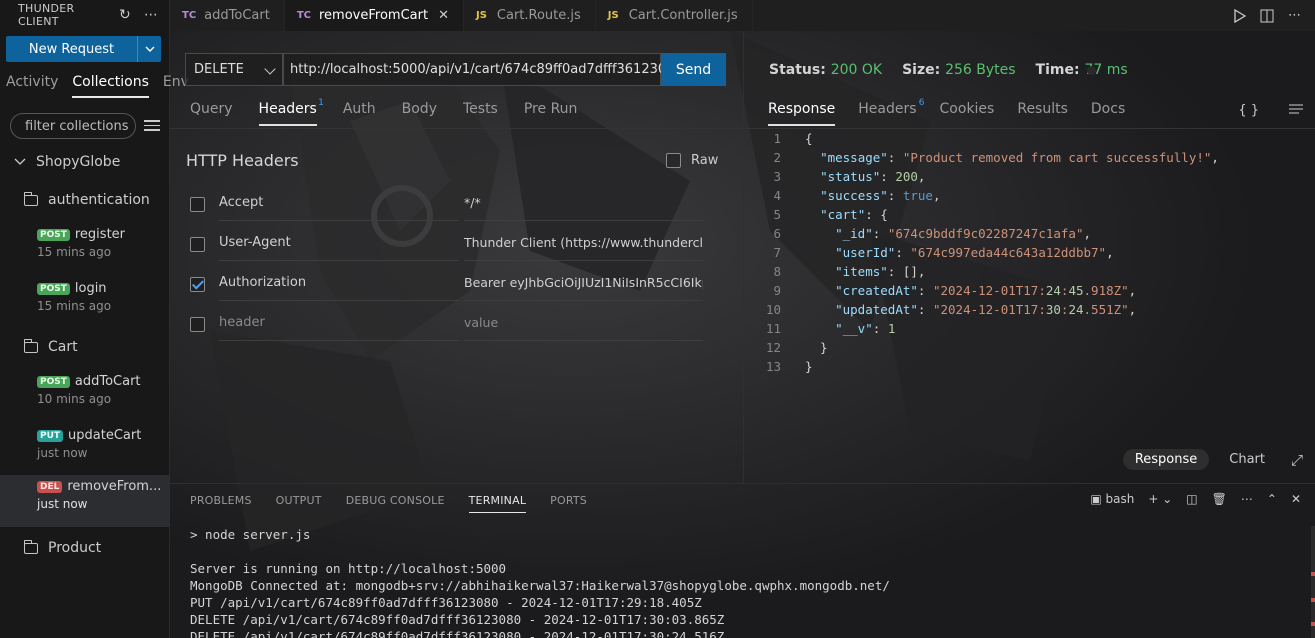 The width and height of the screenshot is (1315, 638). I want to click on close-panel-icon: ✕, so click(1296, 499).